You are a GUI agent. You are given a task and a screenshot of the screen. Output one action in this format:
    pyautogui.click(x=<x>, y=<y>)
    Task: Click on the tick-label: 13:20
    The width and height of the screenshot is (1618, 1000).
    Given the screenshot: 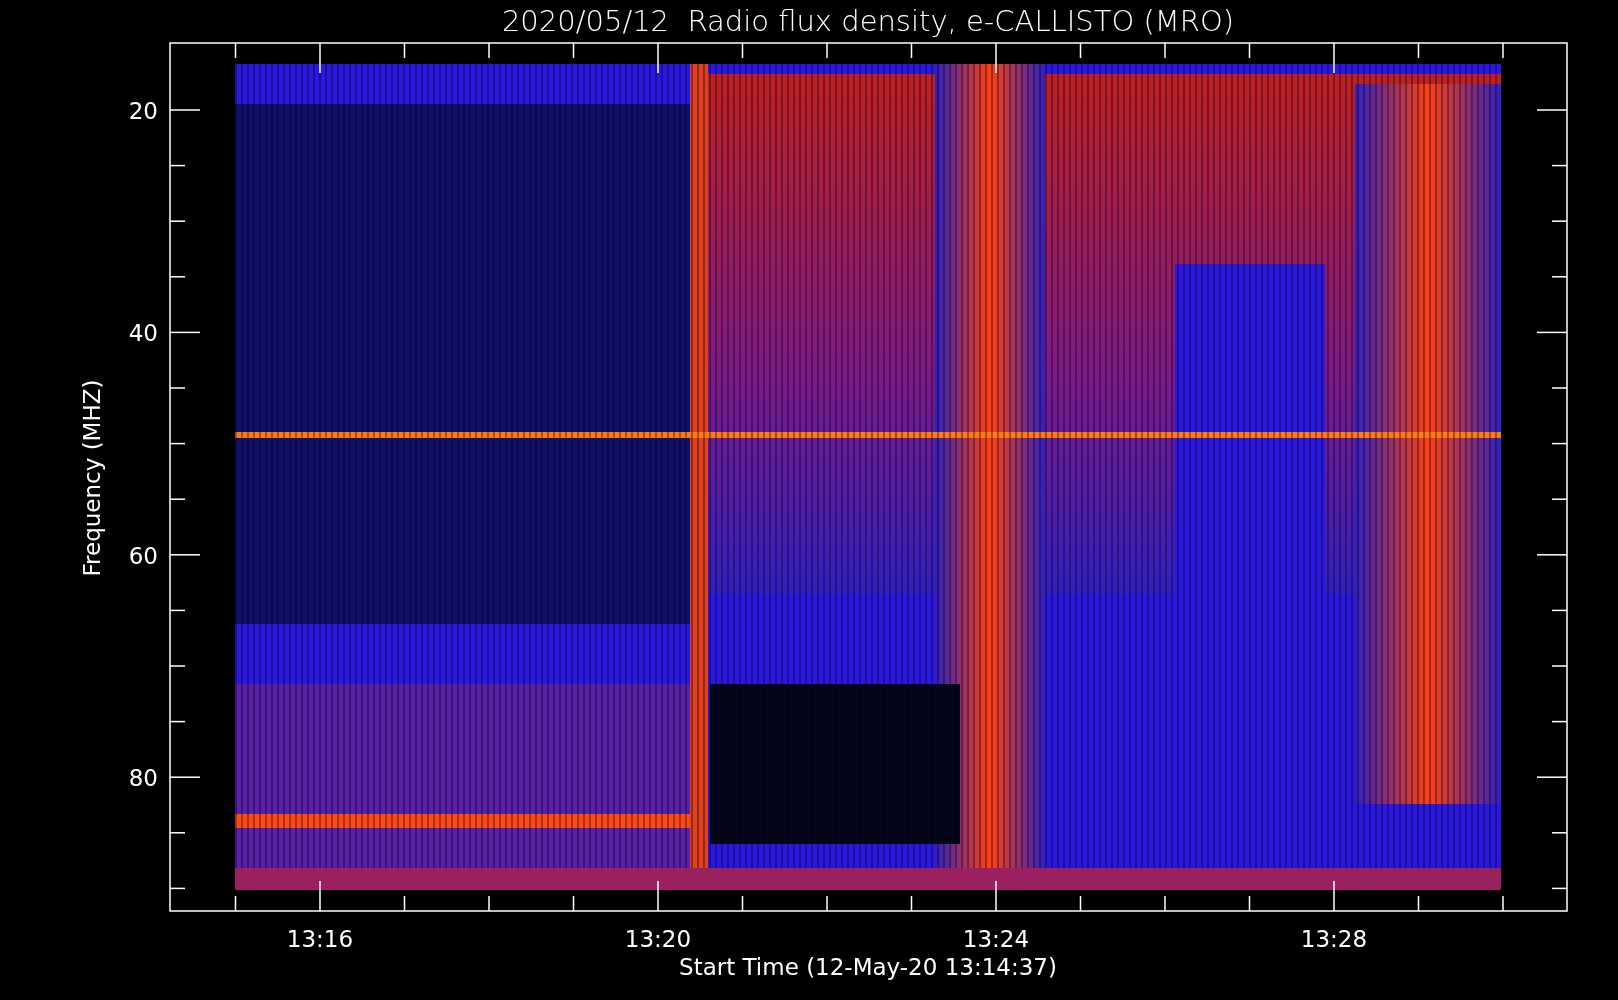 What is the action you would take?
    pyautogui.click(x=658, y=939)
    